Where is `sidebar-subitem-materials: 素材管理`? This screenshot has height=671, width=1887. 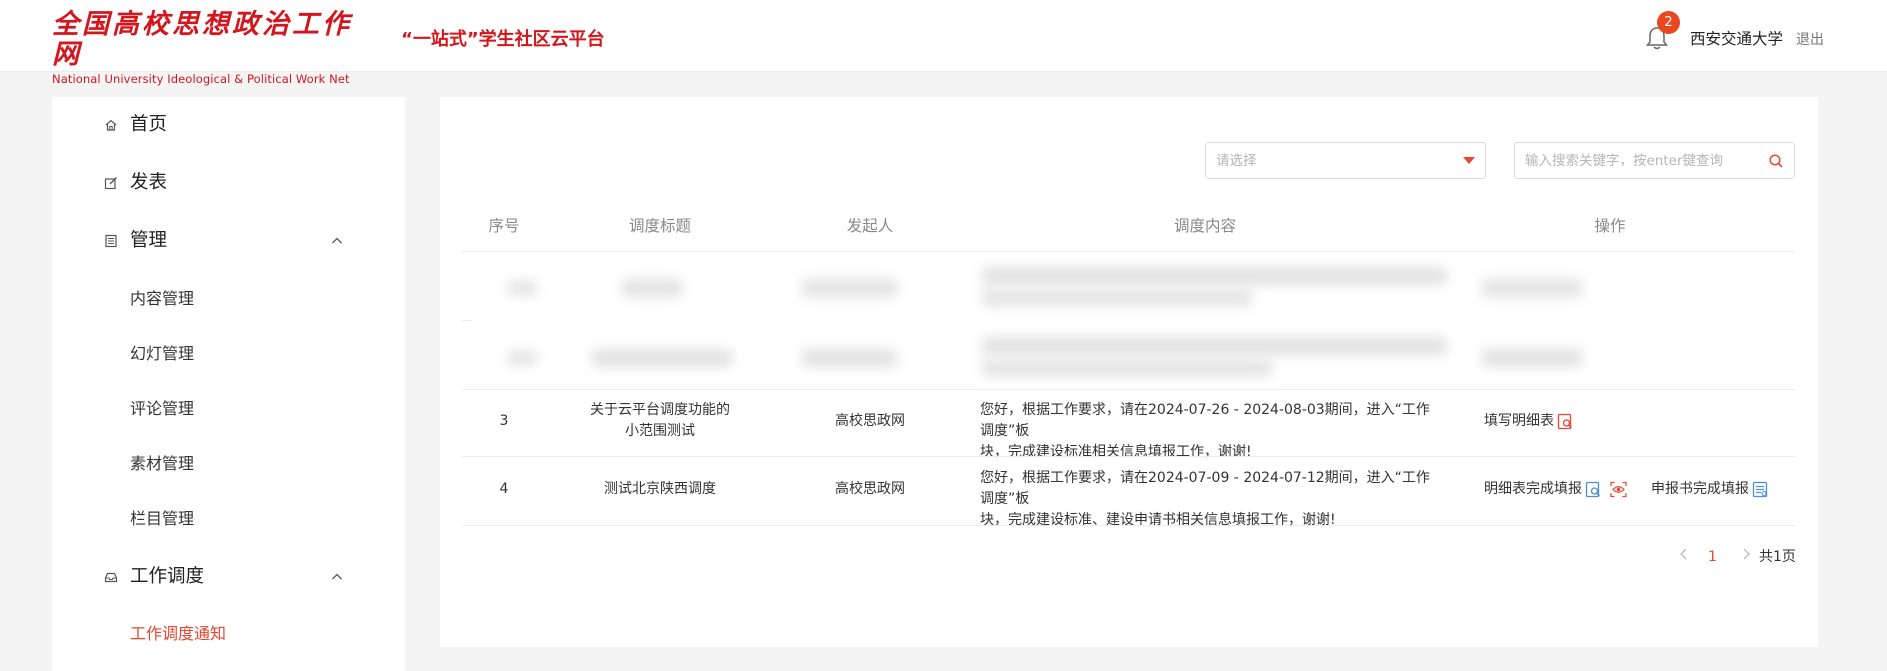 sidebar-subitem-materials: 素材管理 is located at coordinates (162, 464).